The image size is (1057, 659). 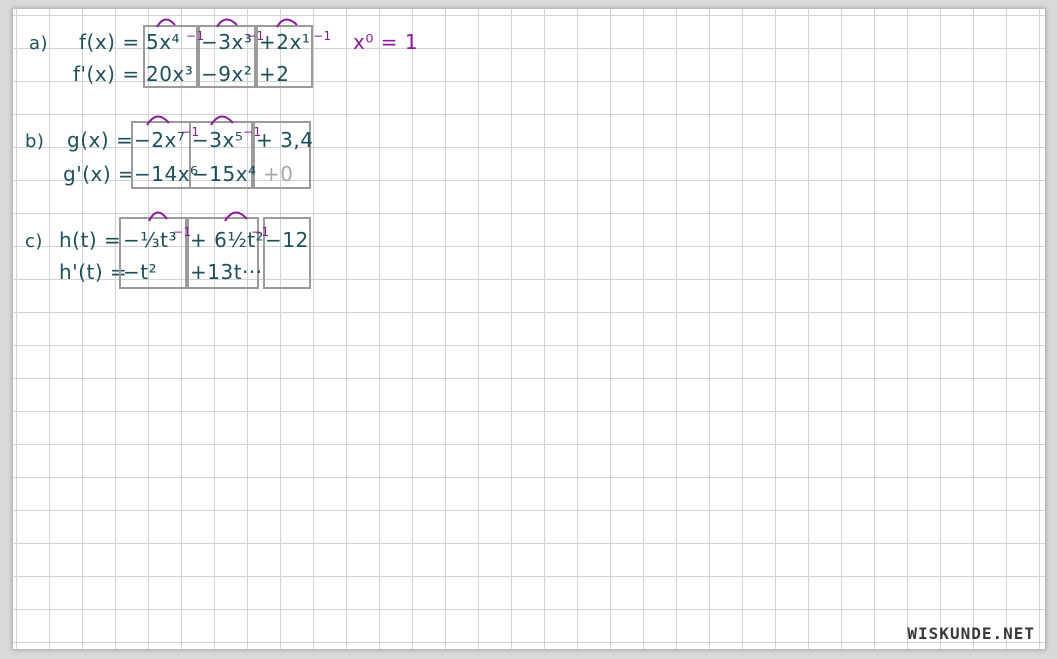 I want to click on fp-term-2: −9x², so click(x=227, y=74).